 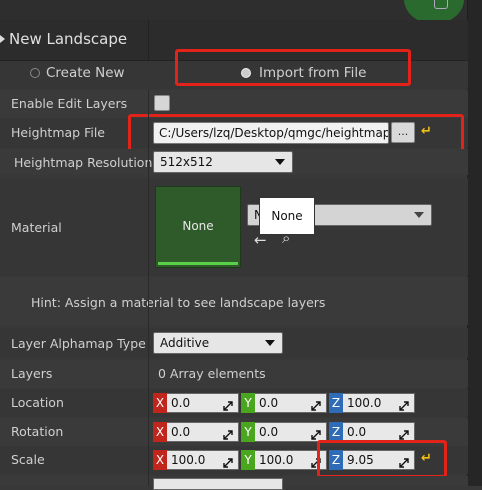 What do you see at coordinates (160, 460) in the screenshot?
I see `scale-x-axis-label: X` at bounding box center [160, 460].